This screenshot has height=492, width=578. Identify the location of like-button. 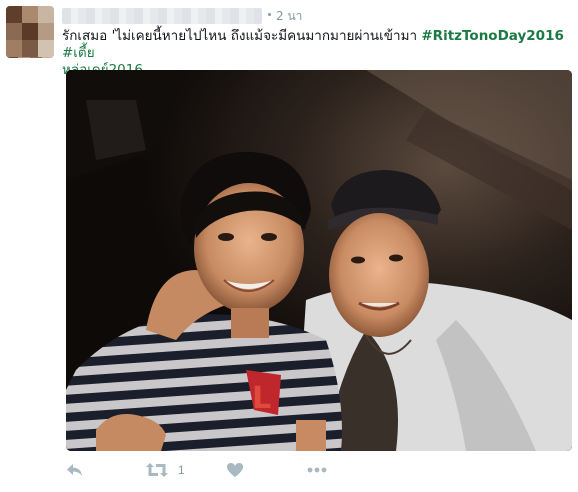
(235, 470).